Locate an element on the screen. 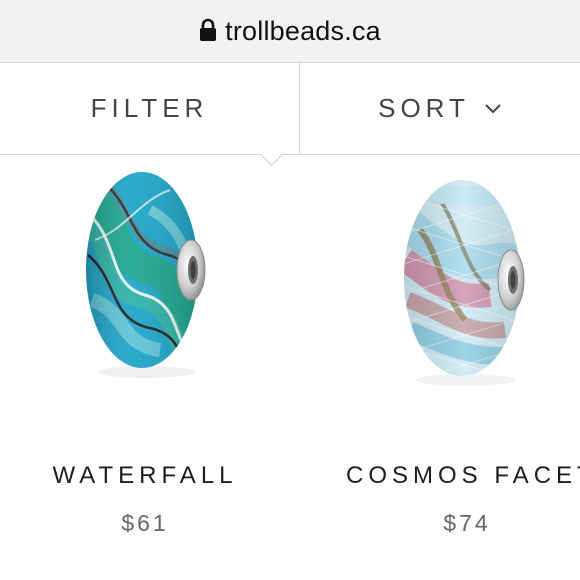  filter-label: FILTER is located at coordinates (149, 108).